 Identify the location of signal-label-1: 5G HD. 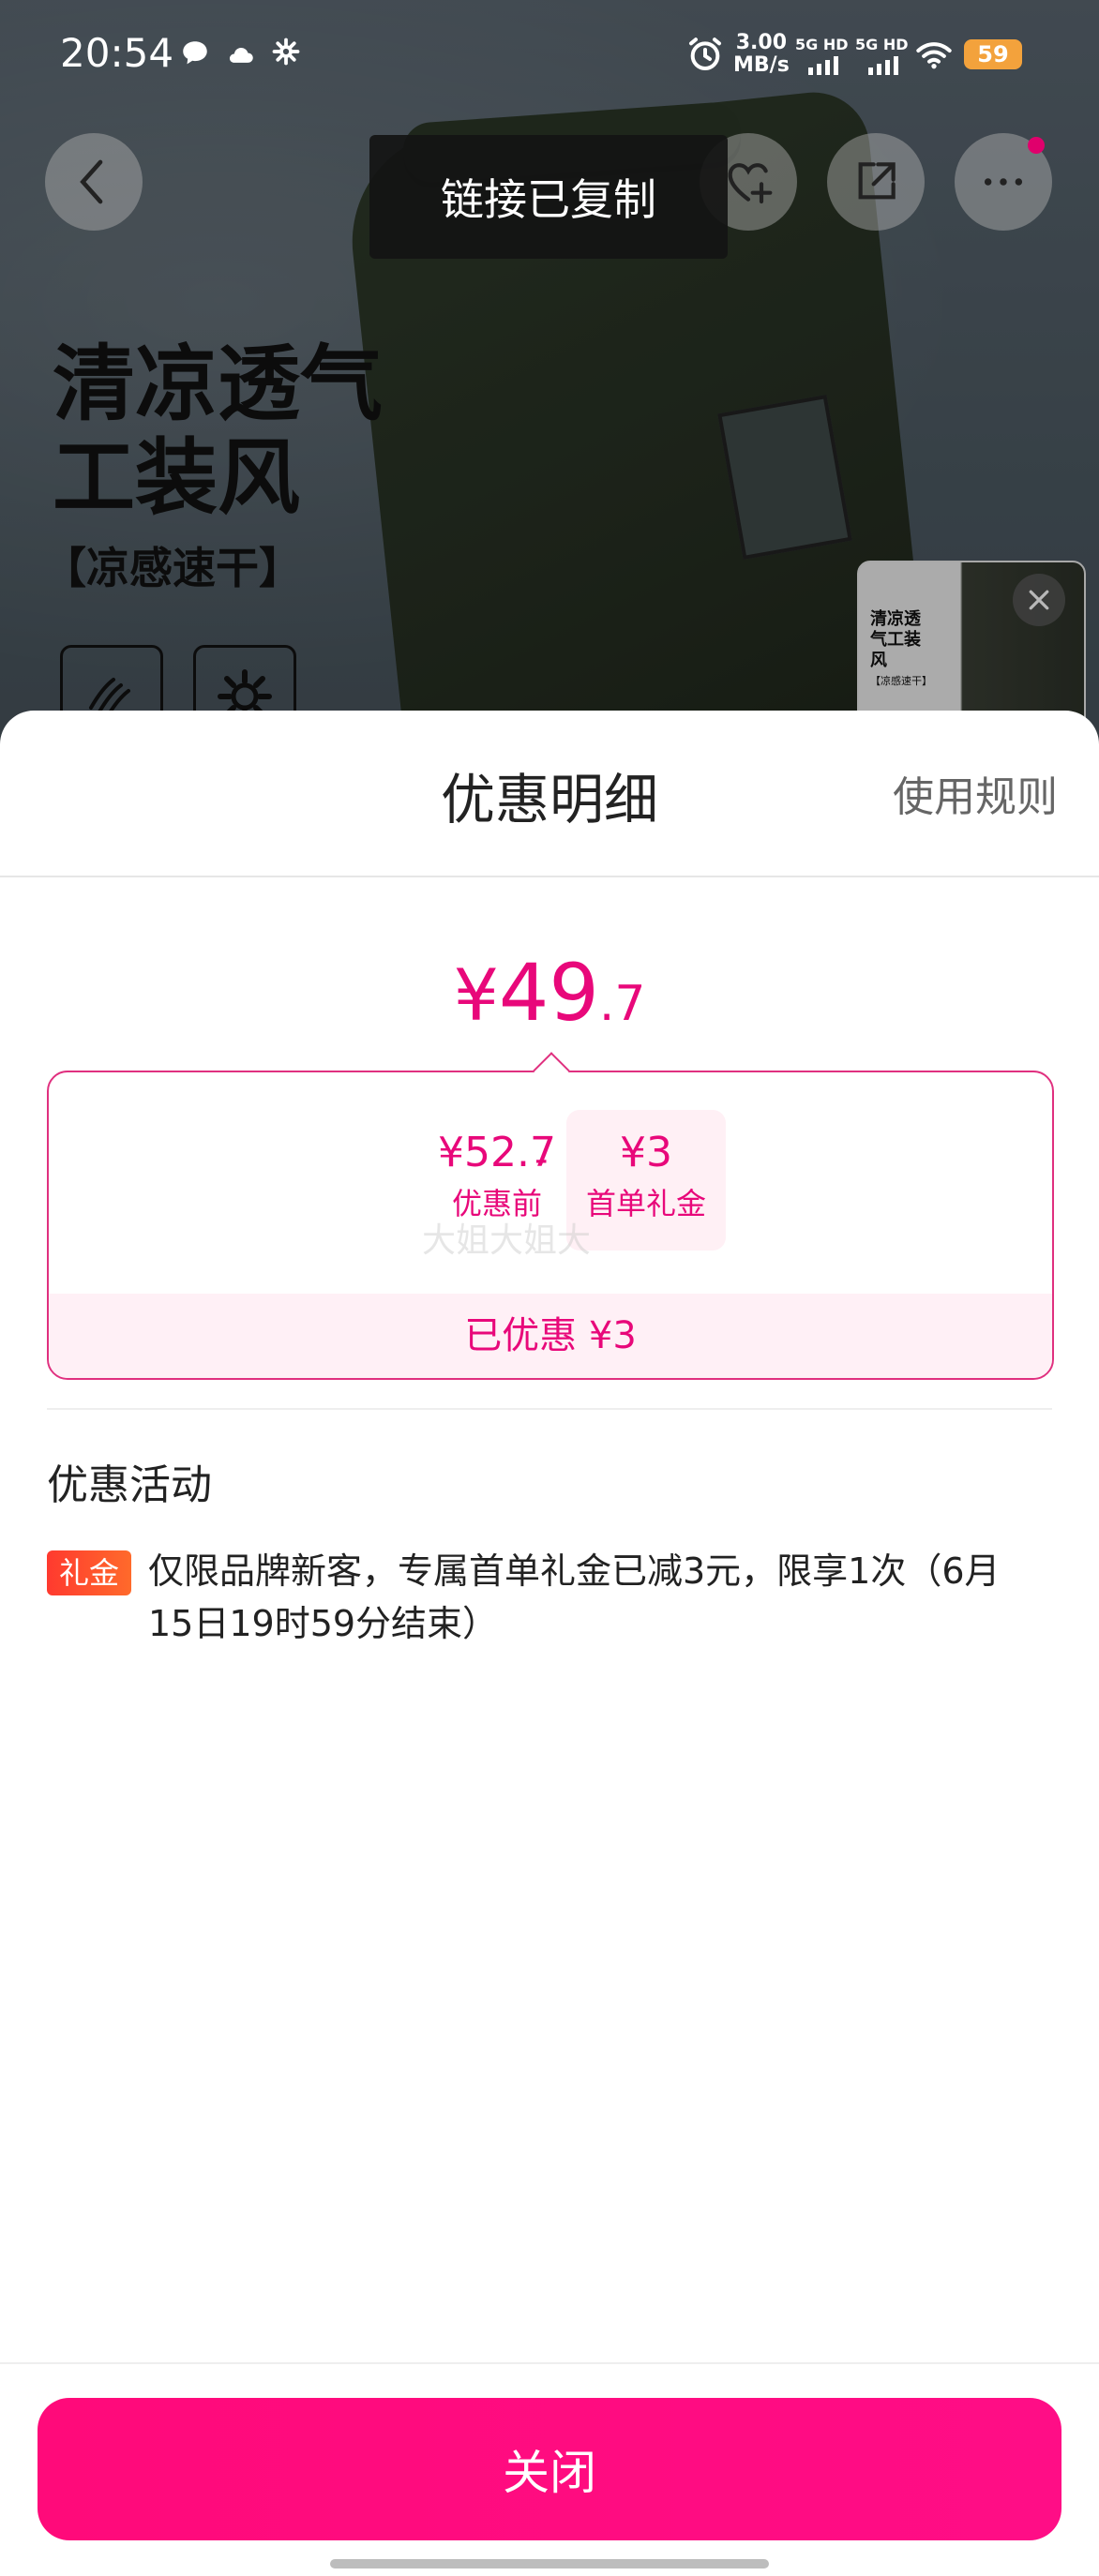
(822, 45).